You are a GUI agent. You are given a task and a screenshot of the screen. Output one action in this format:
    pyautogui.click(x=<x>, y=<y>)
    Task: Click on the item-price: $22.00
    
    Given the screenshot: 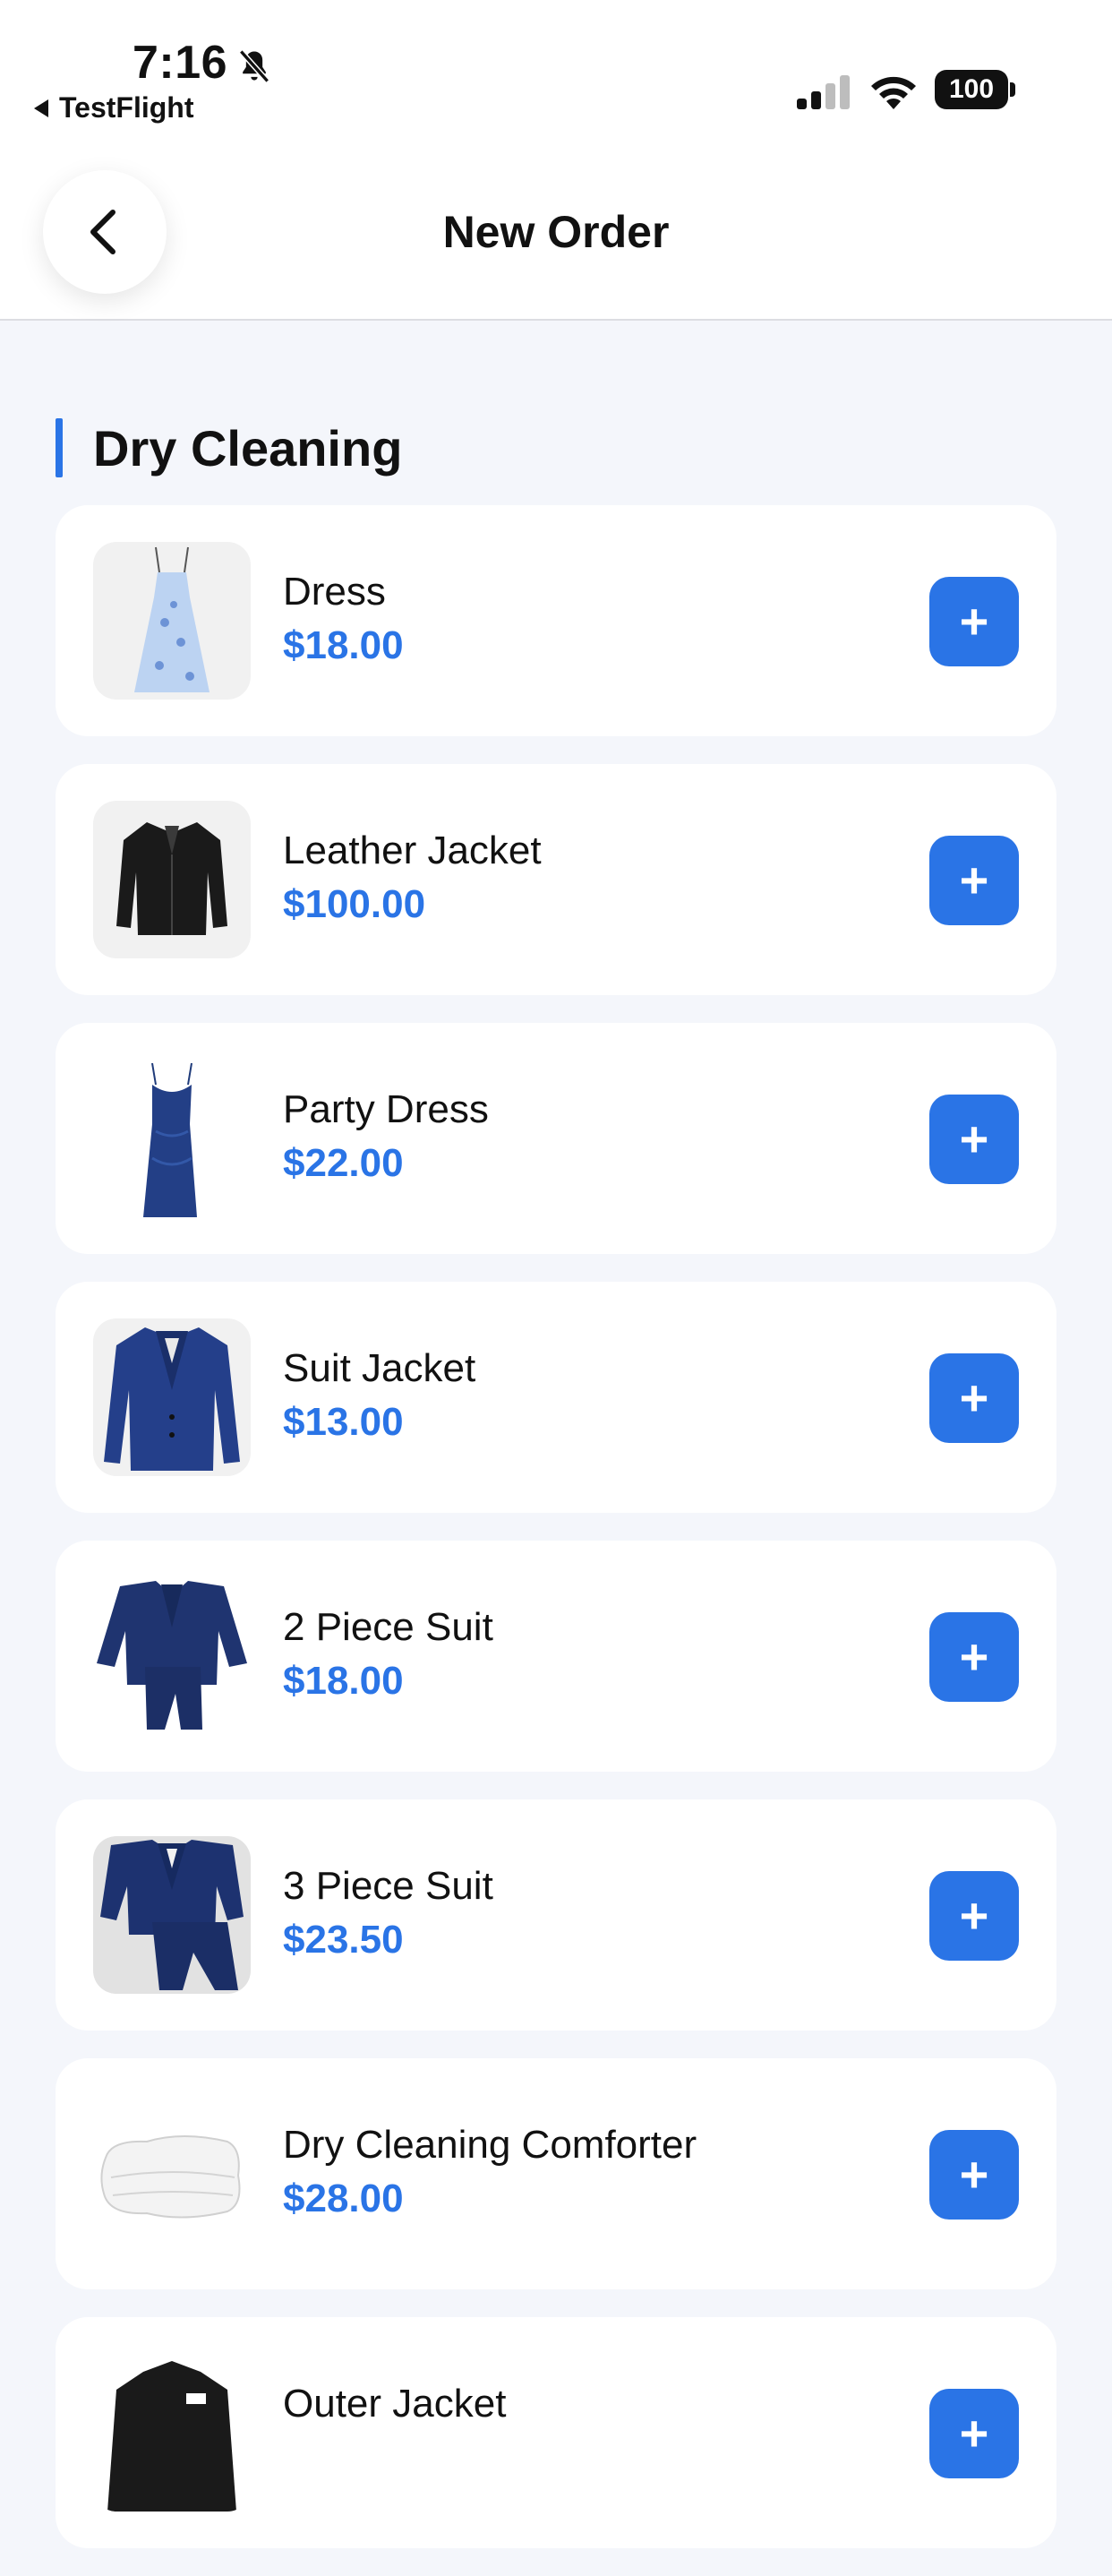 What is the action you would take?
    pyautogui.click(x=343, y=1163)
    